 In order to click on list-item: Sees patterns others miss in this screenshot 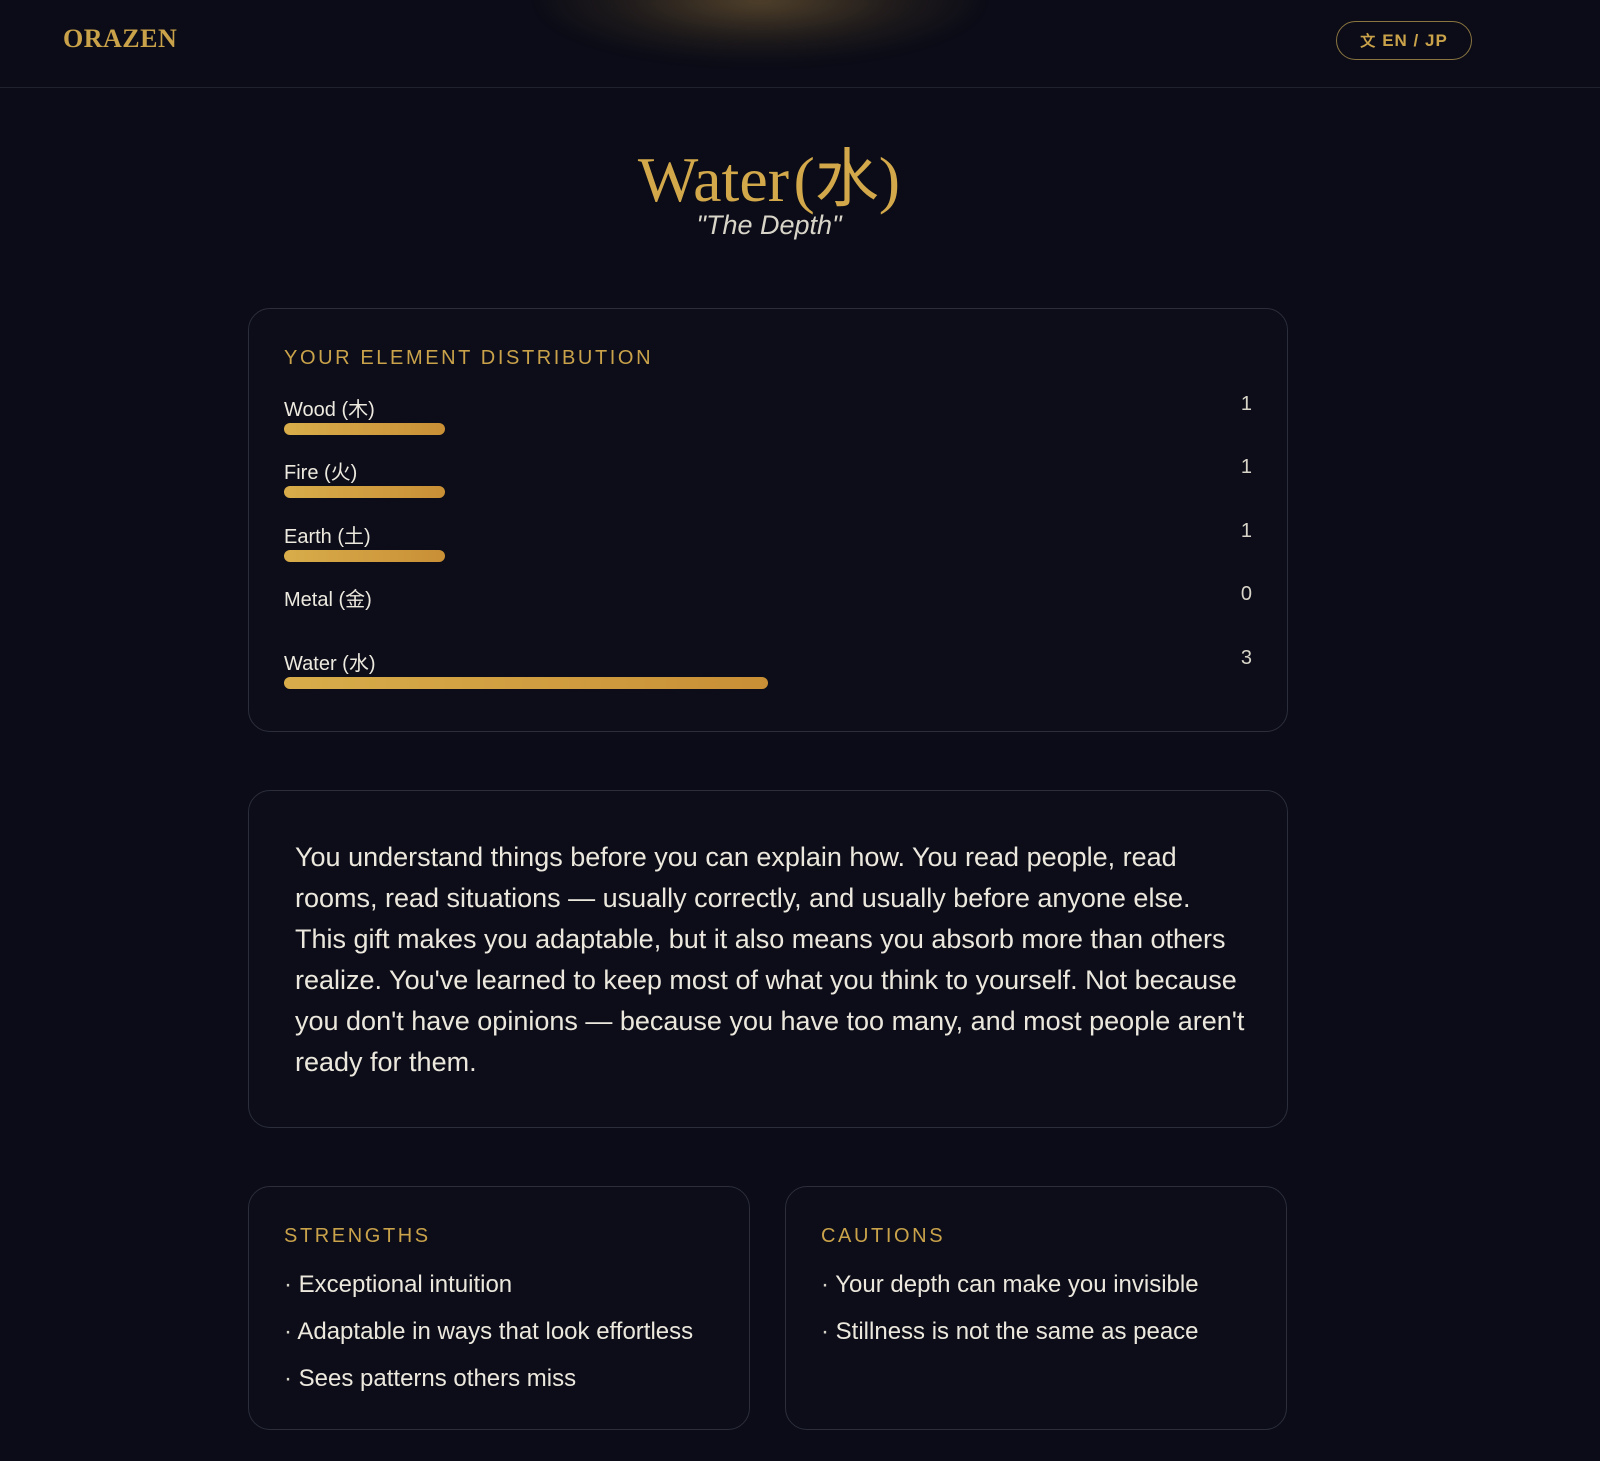, I will do `click(488, 1388)`.